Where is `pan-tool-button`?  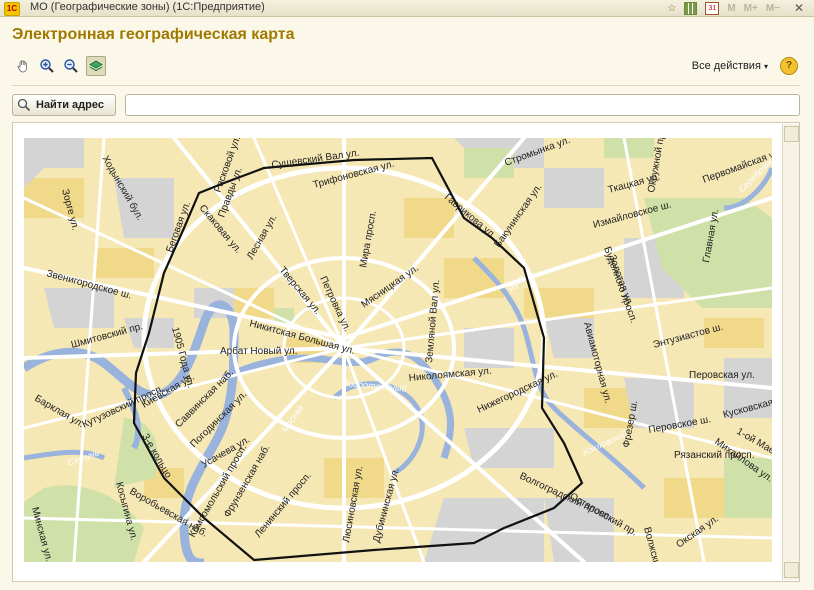 pan-tool-button is located at coordinates (23, 66).